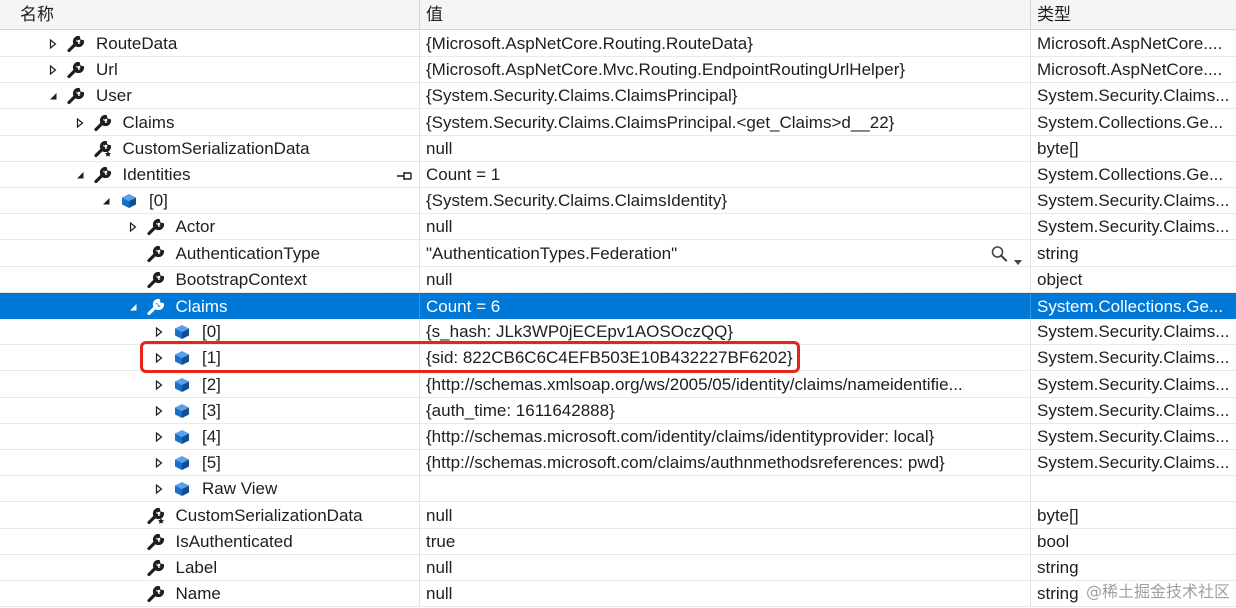 The image size is (1236, 608). What do you see at coordinates (724, 96) in the screenshot?
I see `value-cell: {System.Security.Claims.ClaimsPrincipal}` at bounding box center [724, 96].